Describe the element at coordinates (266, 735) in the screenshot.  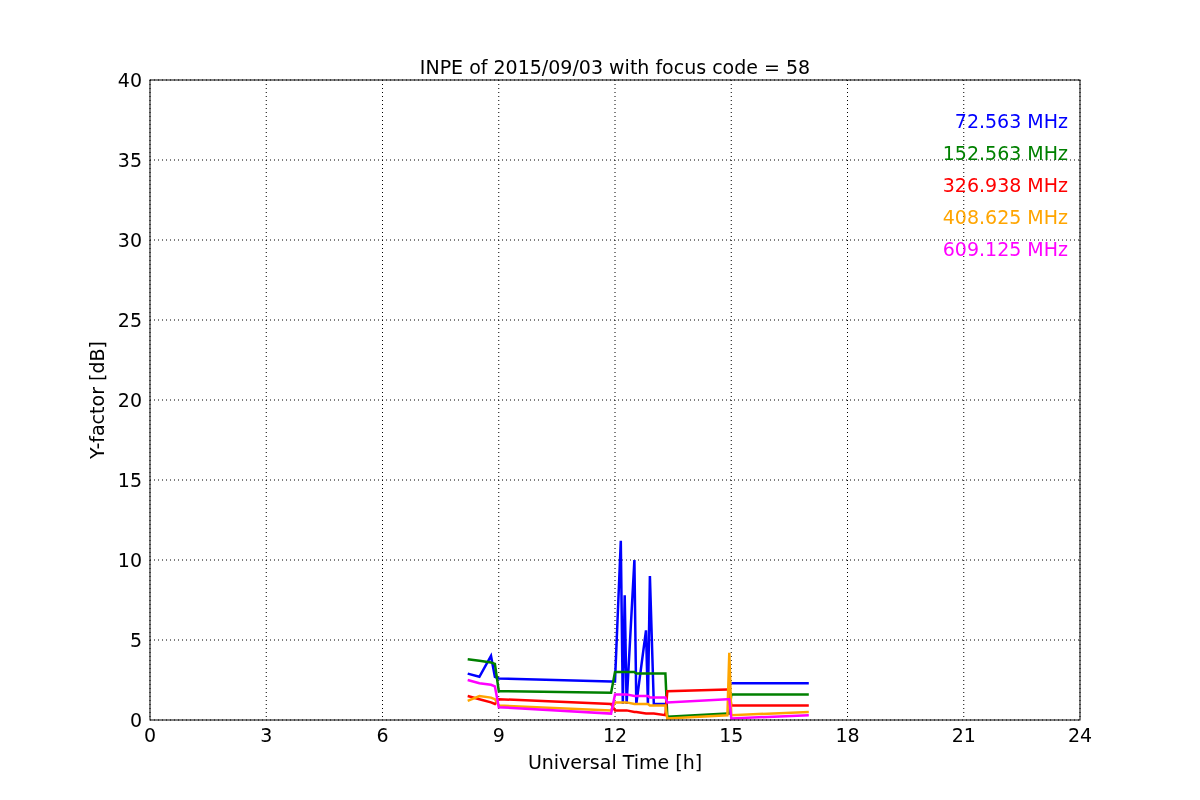
I see `x-tick-label: 3` at that location.